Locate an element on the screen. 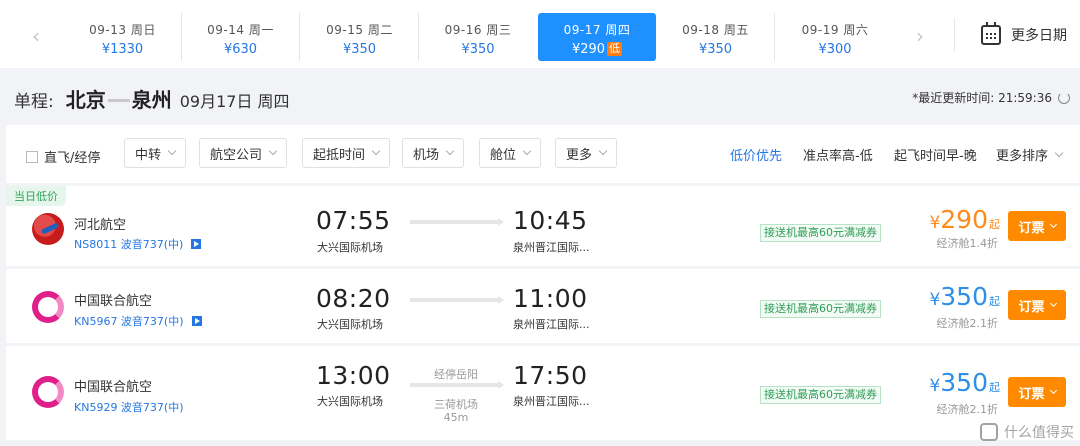 The image size is (1080, 446). currency-symbol: ¥ is located at coordinates (935, 386).